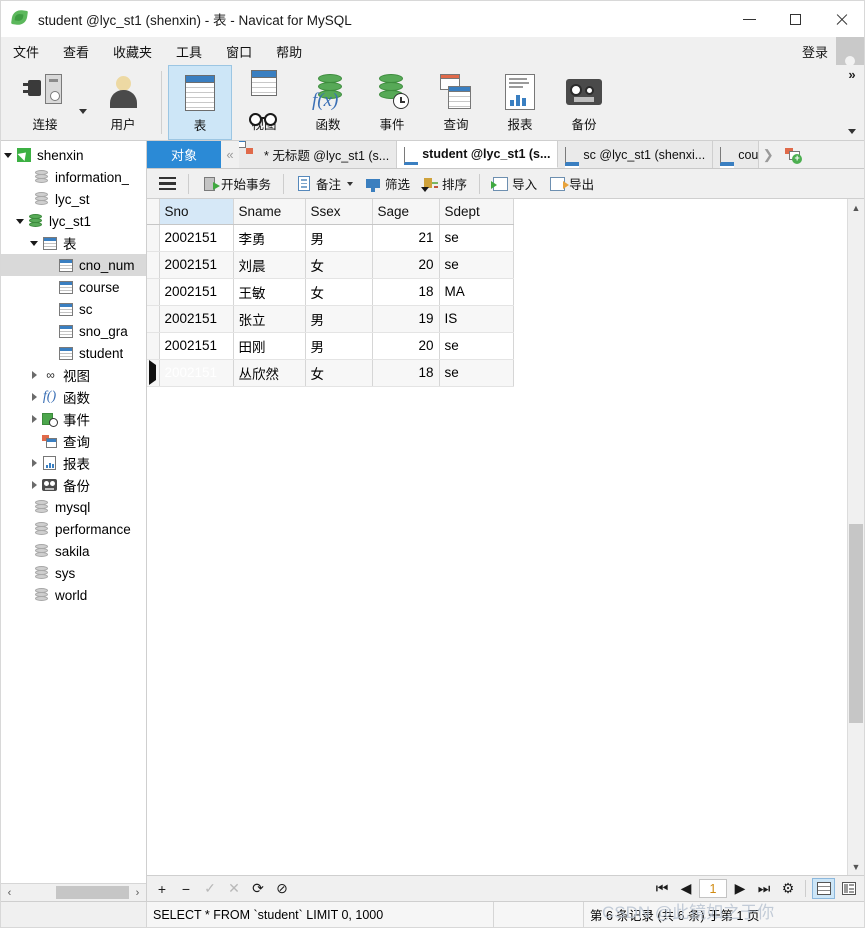 The height and width of the screenshot is (928, 865). What do you see at coordinates (258, 889) in the screenshot?
I see `refresh-button: ⟳` at bounding box center [258, 889].